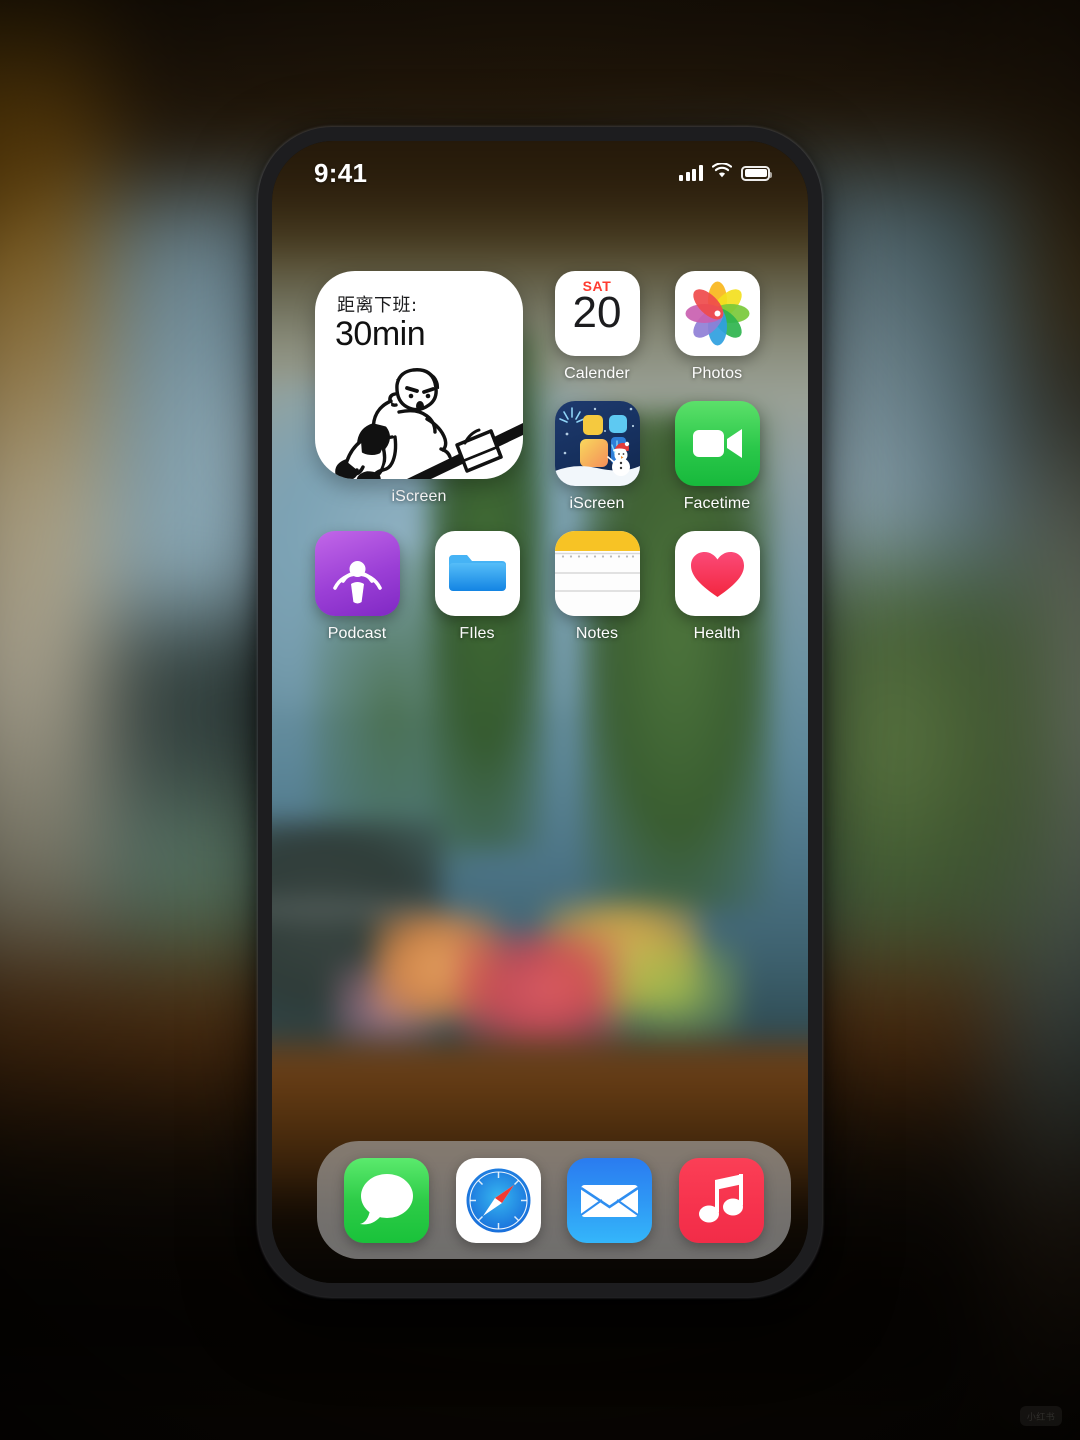 This screenshot has height=1440, width=1080. Describe the element at coordinates (387, 1200) in the screenshot. I see `messages-bubble-icon` at that location.